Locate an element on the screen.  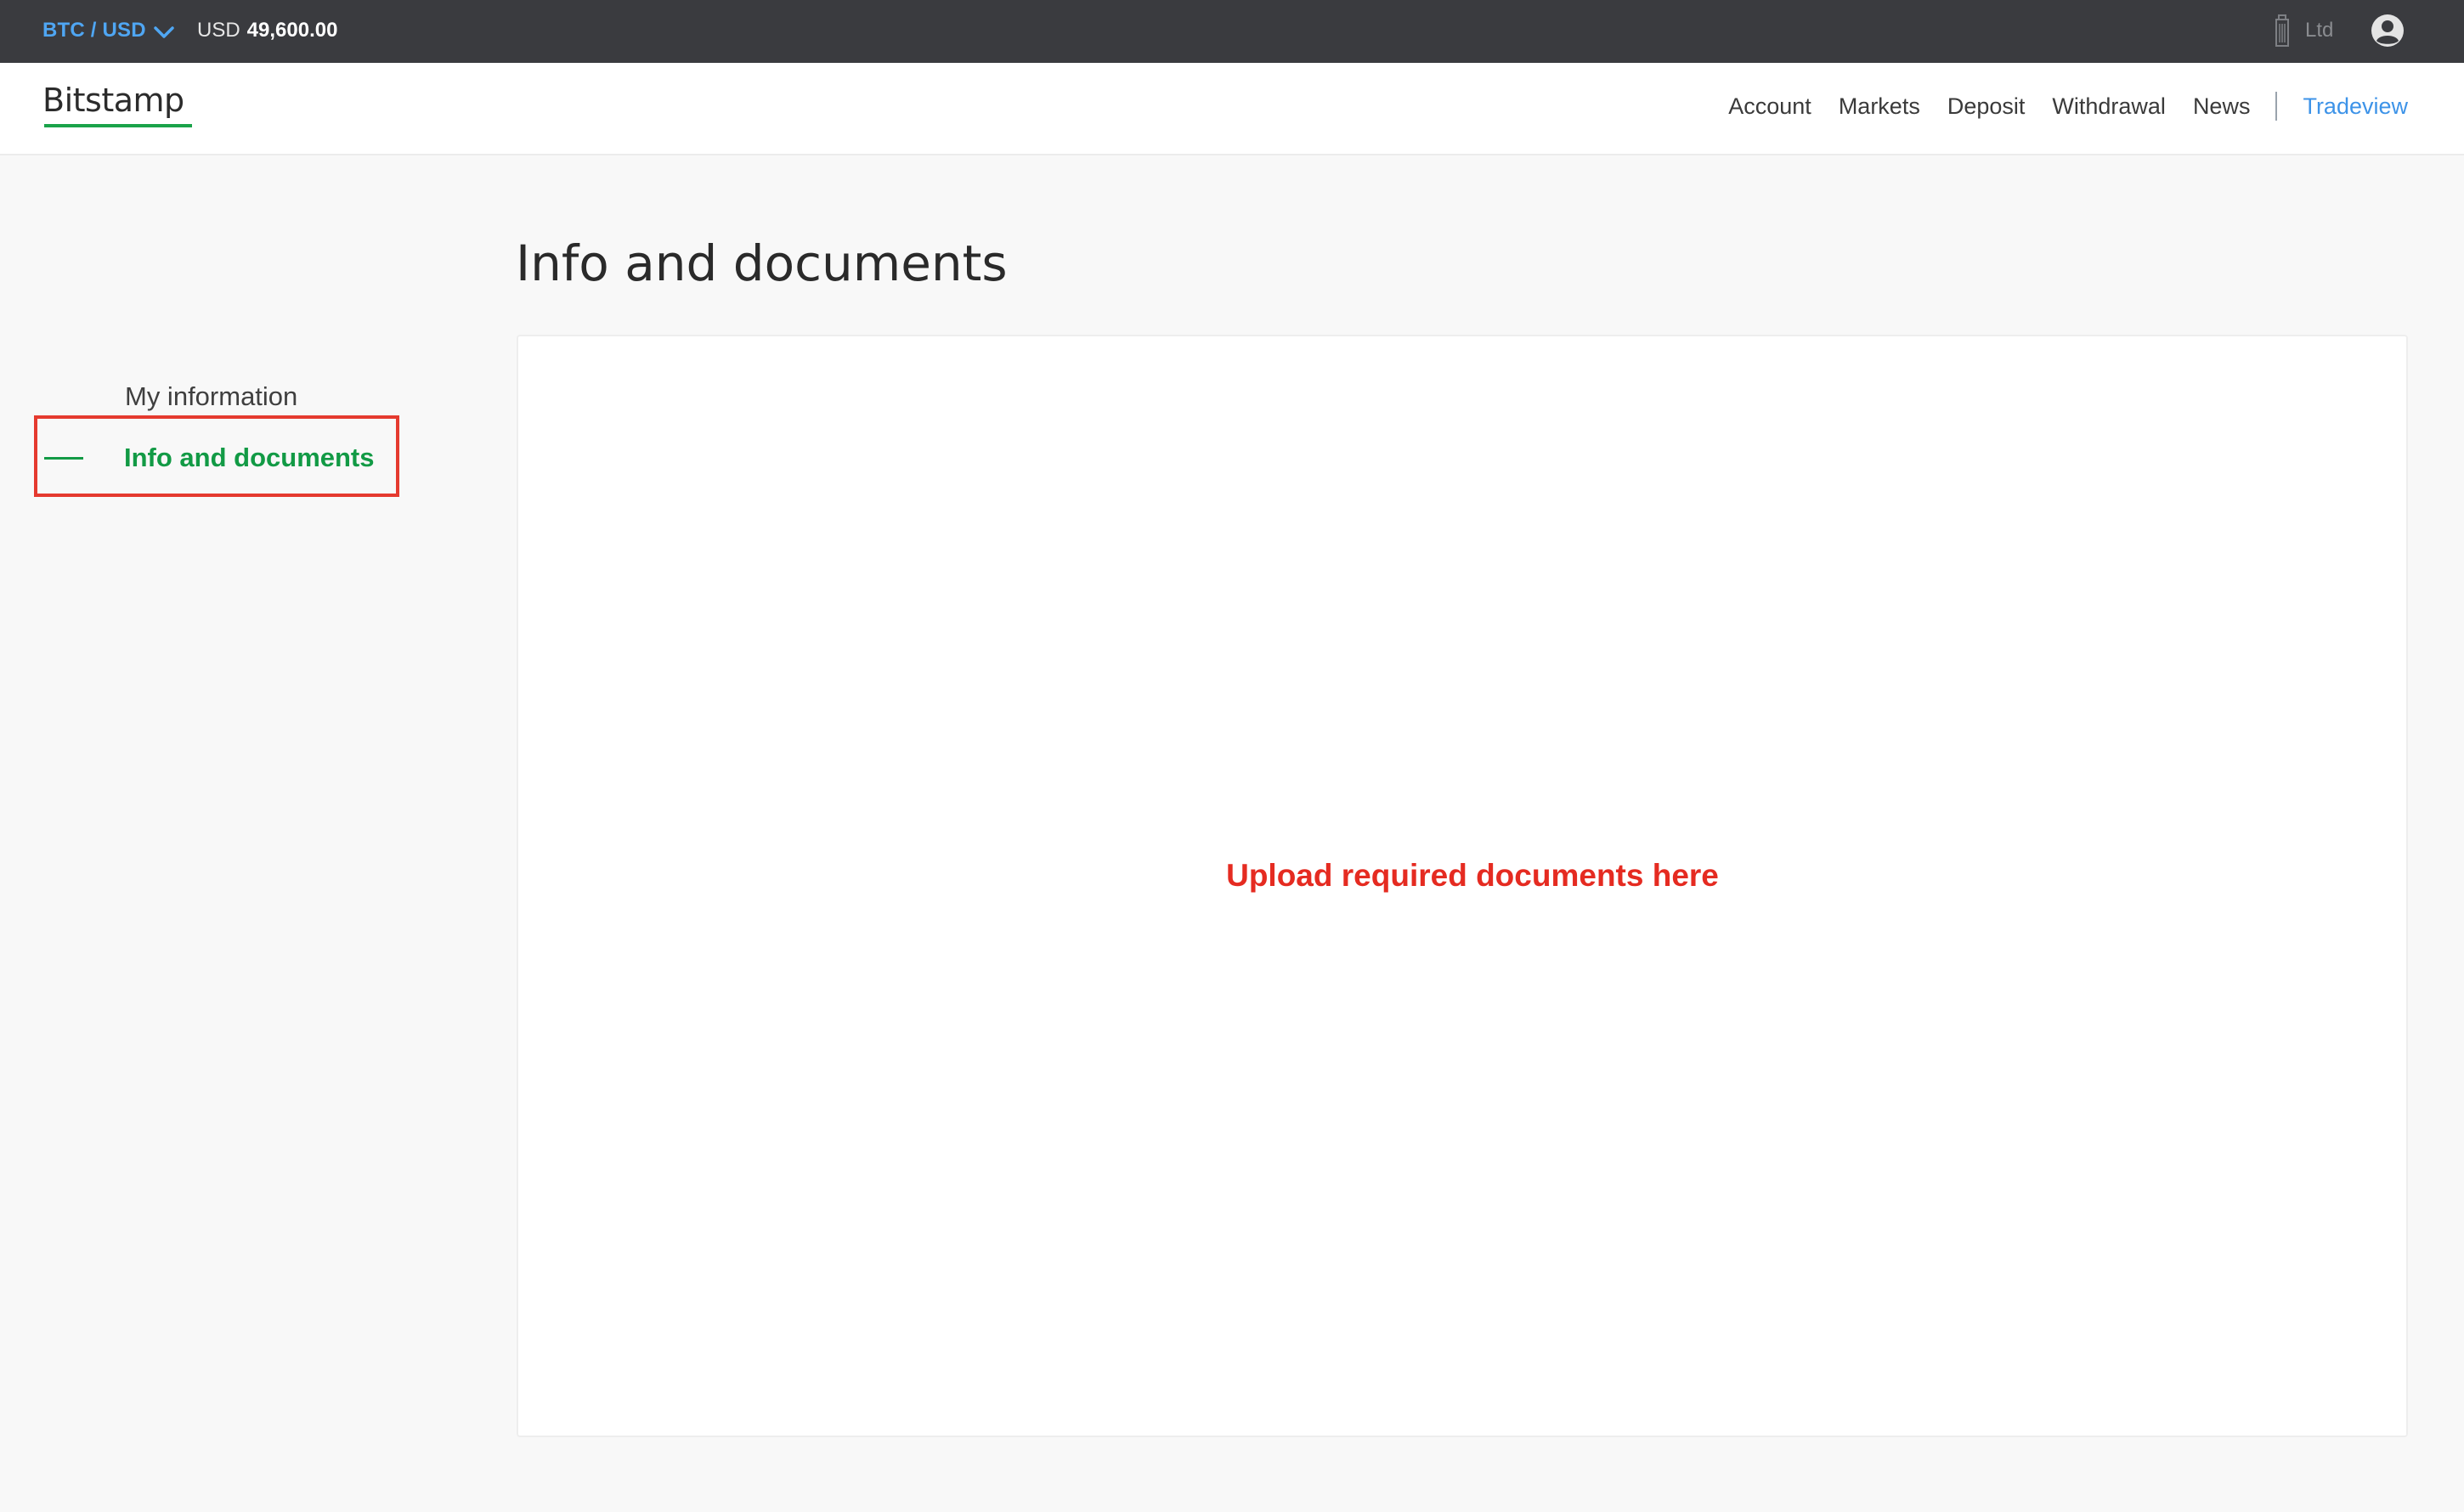
sidebar-item-my-information: My information is located at coordinates (211, 396).